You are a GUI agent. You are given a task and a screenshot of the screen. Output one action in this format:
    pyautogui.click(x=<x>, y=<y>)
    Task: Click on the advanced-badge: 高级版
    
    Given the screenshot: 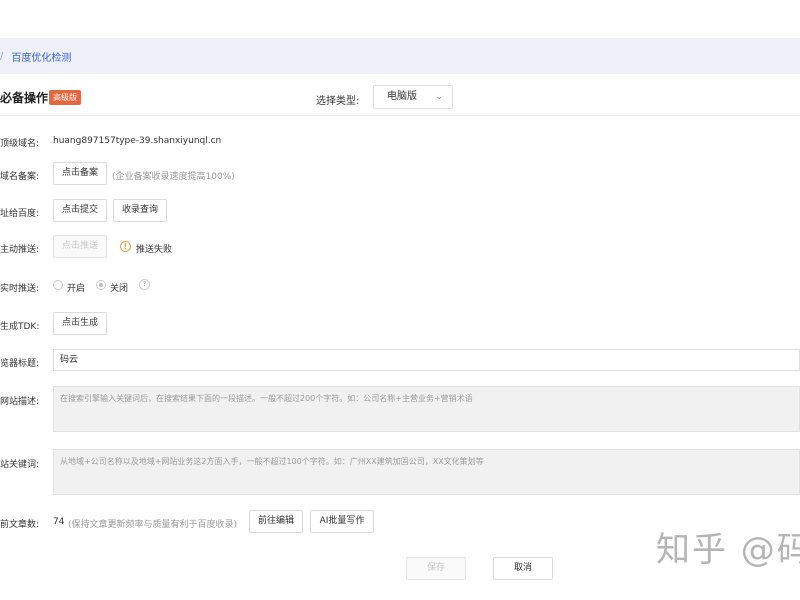 What is the action you would take?
    pyautogui.click(x=65, y=97)
    